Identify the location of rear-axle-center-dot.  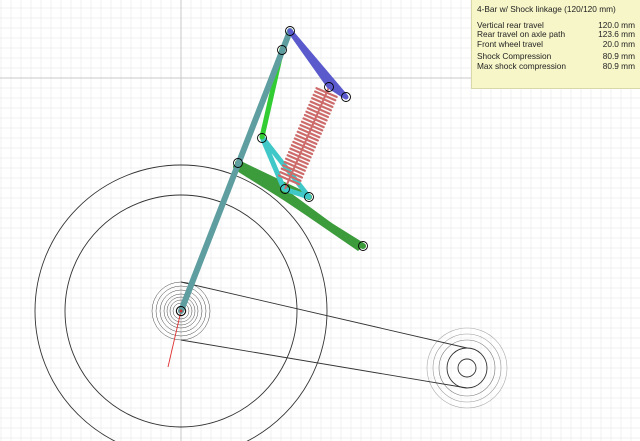
(181, 311).